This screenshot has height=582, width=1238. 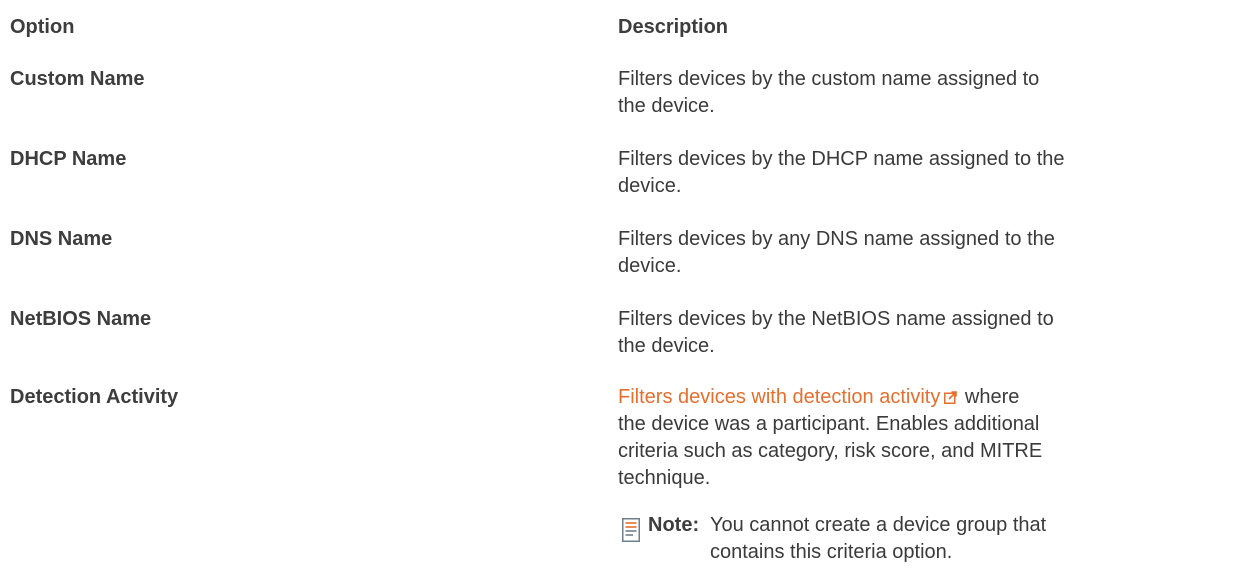 I want to click on note-label: Note:, so click(x=674, y=525).